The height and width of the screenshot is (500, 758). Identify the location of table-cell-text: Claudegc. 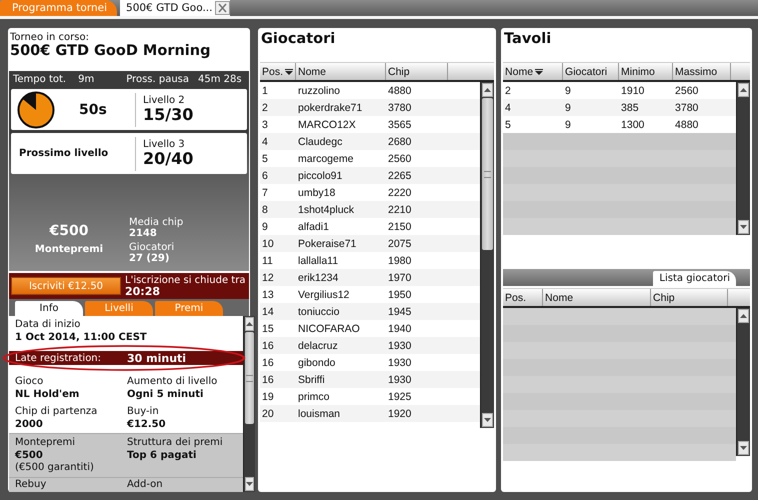
(320, 142).